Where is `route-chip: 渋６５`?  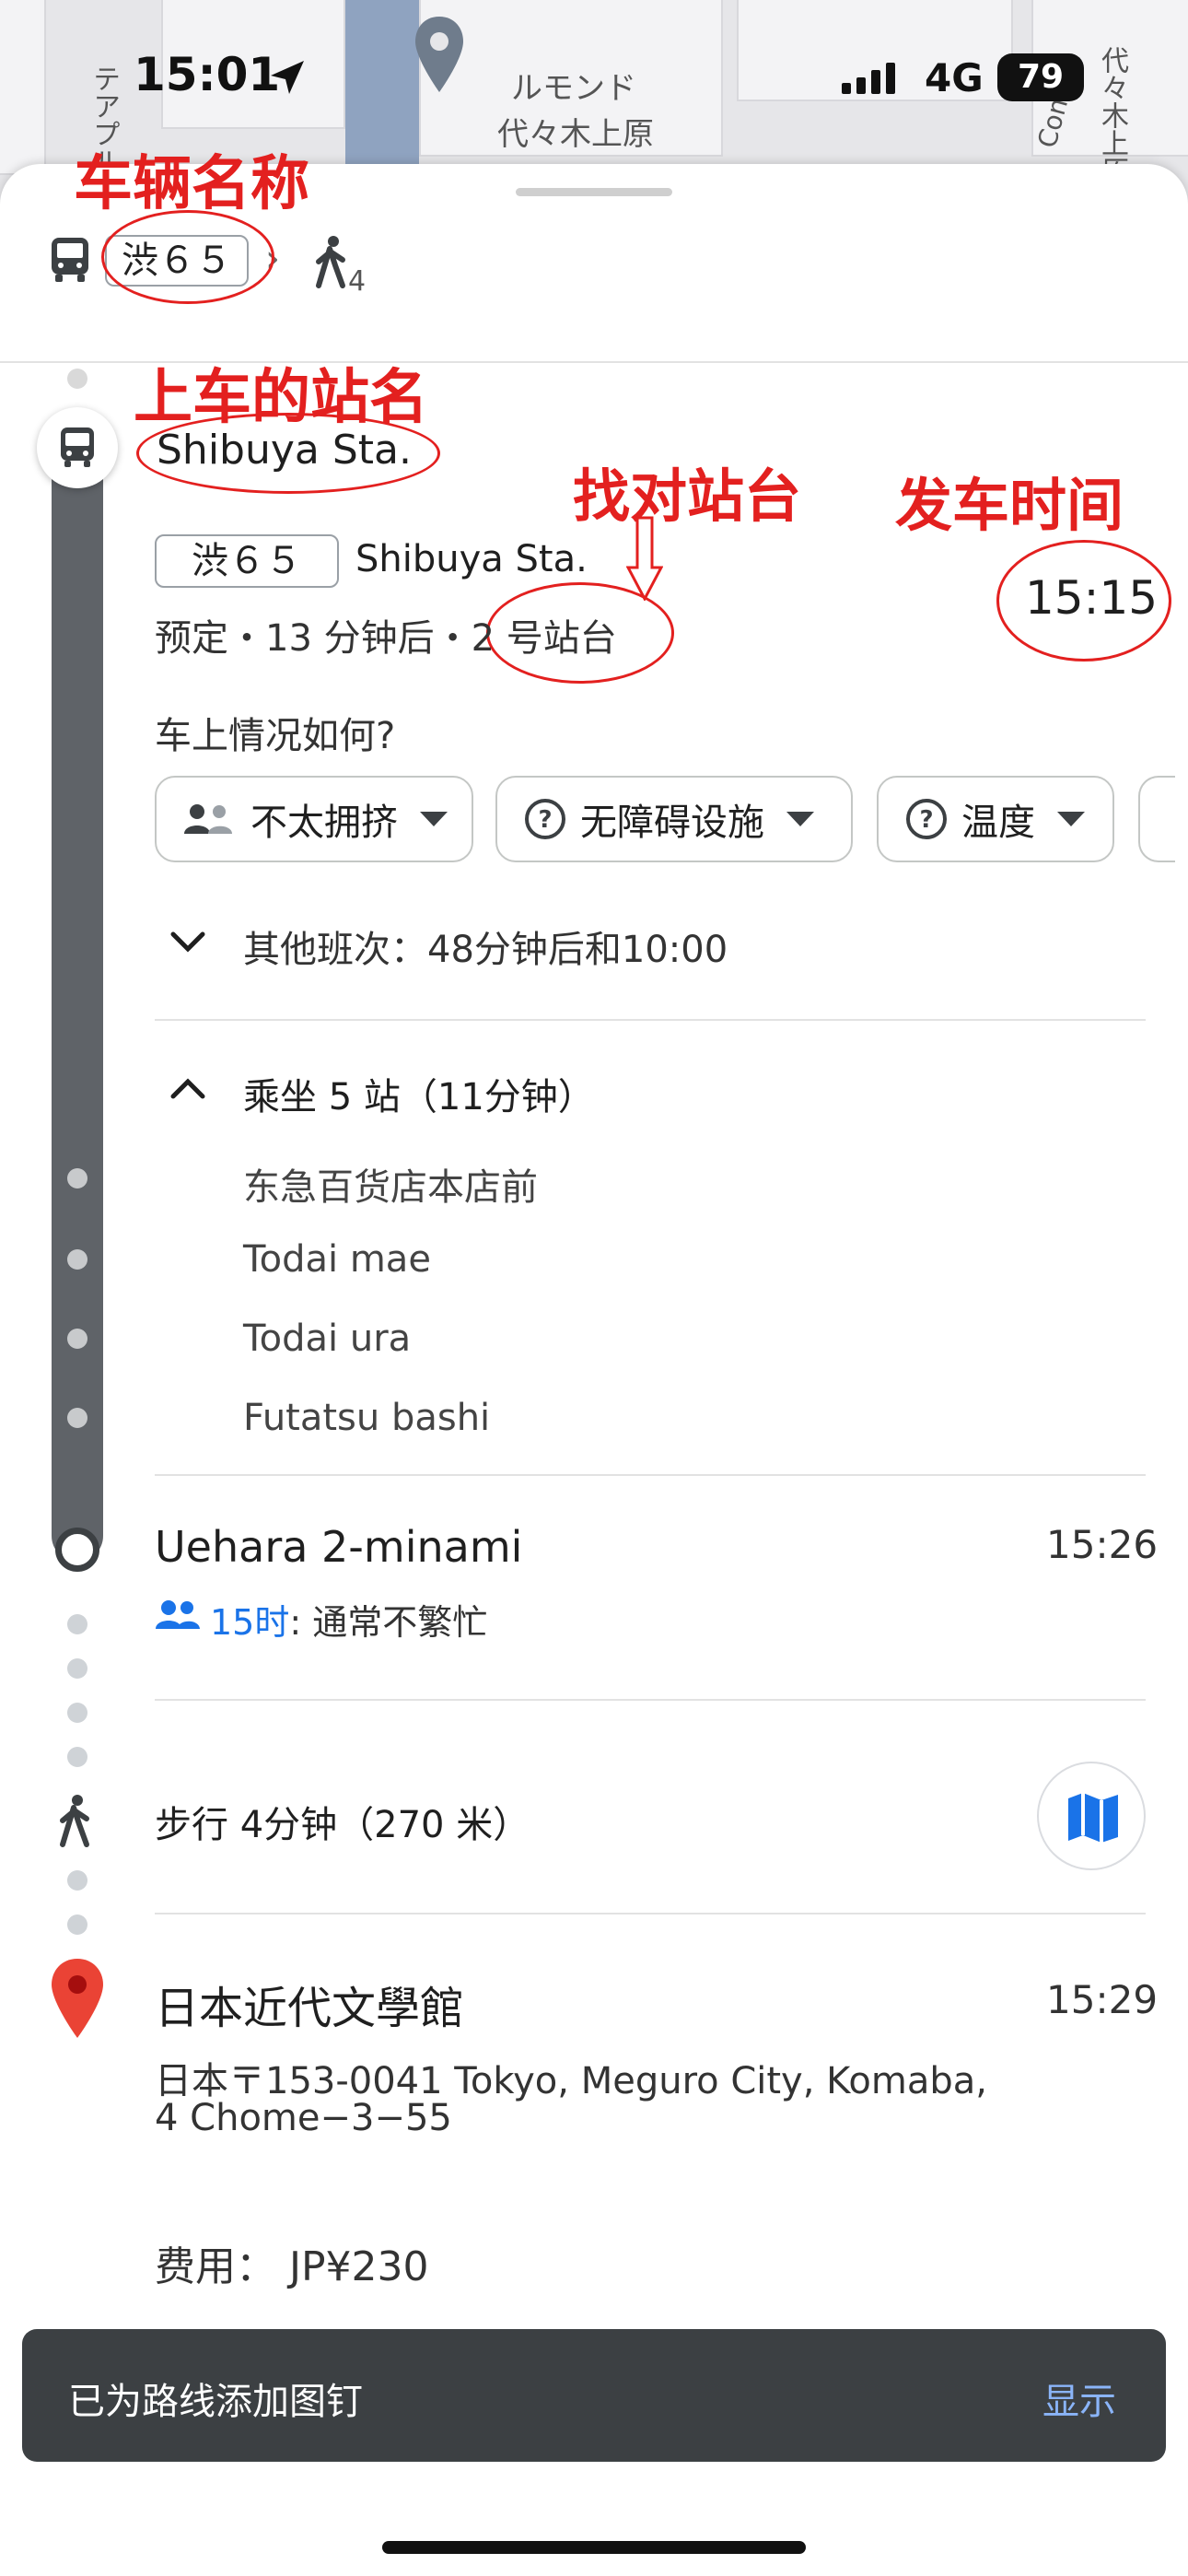 route-chip: 渋６５ is located at coordinates (247, 561).